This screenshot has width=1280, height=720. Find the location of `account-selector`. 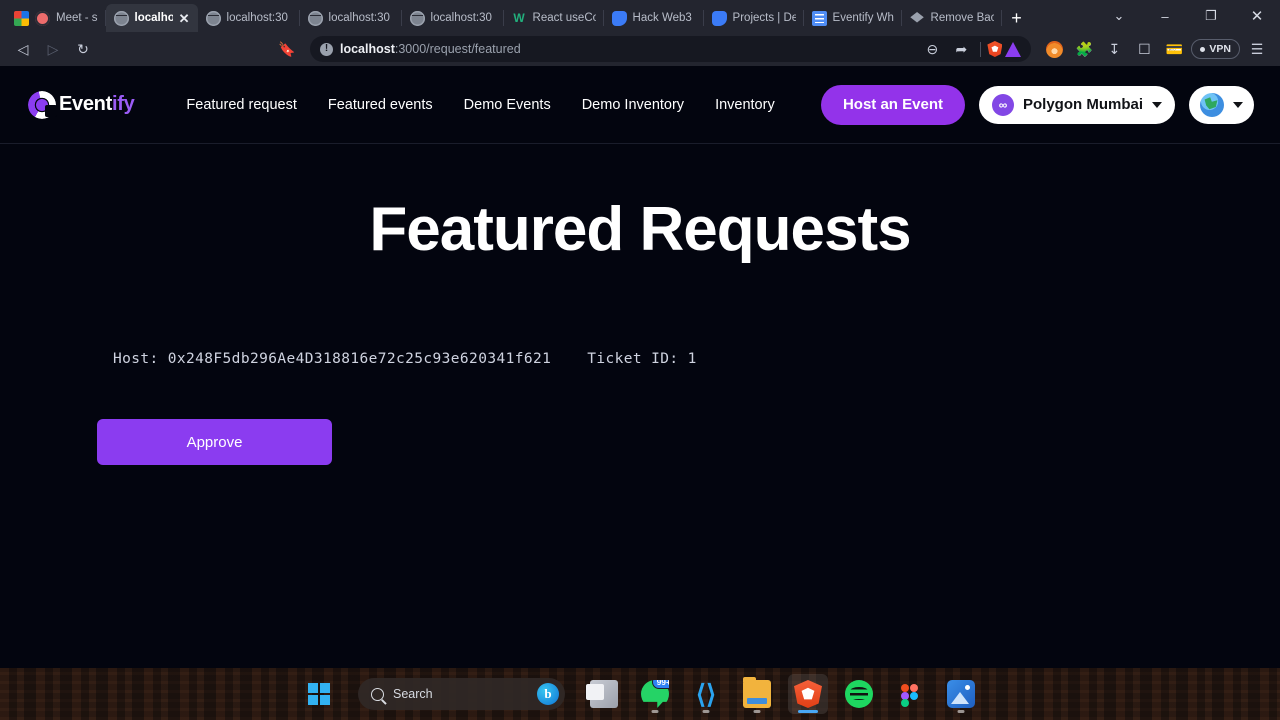

account-selector is located at coordinates (1221, 104).